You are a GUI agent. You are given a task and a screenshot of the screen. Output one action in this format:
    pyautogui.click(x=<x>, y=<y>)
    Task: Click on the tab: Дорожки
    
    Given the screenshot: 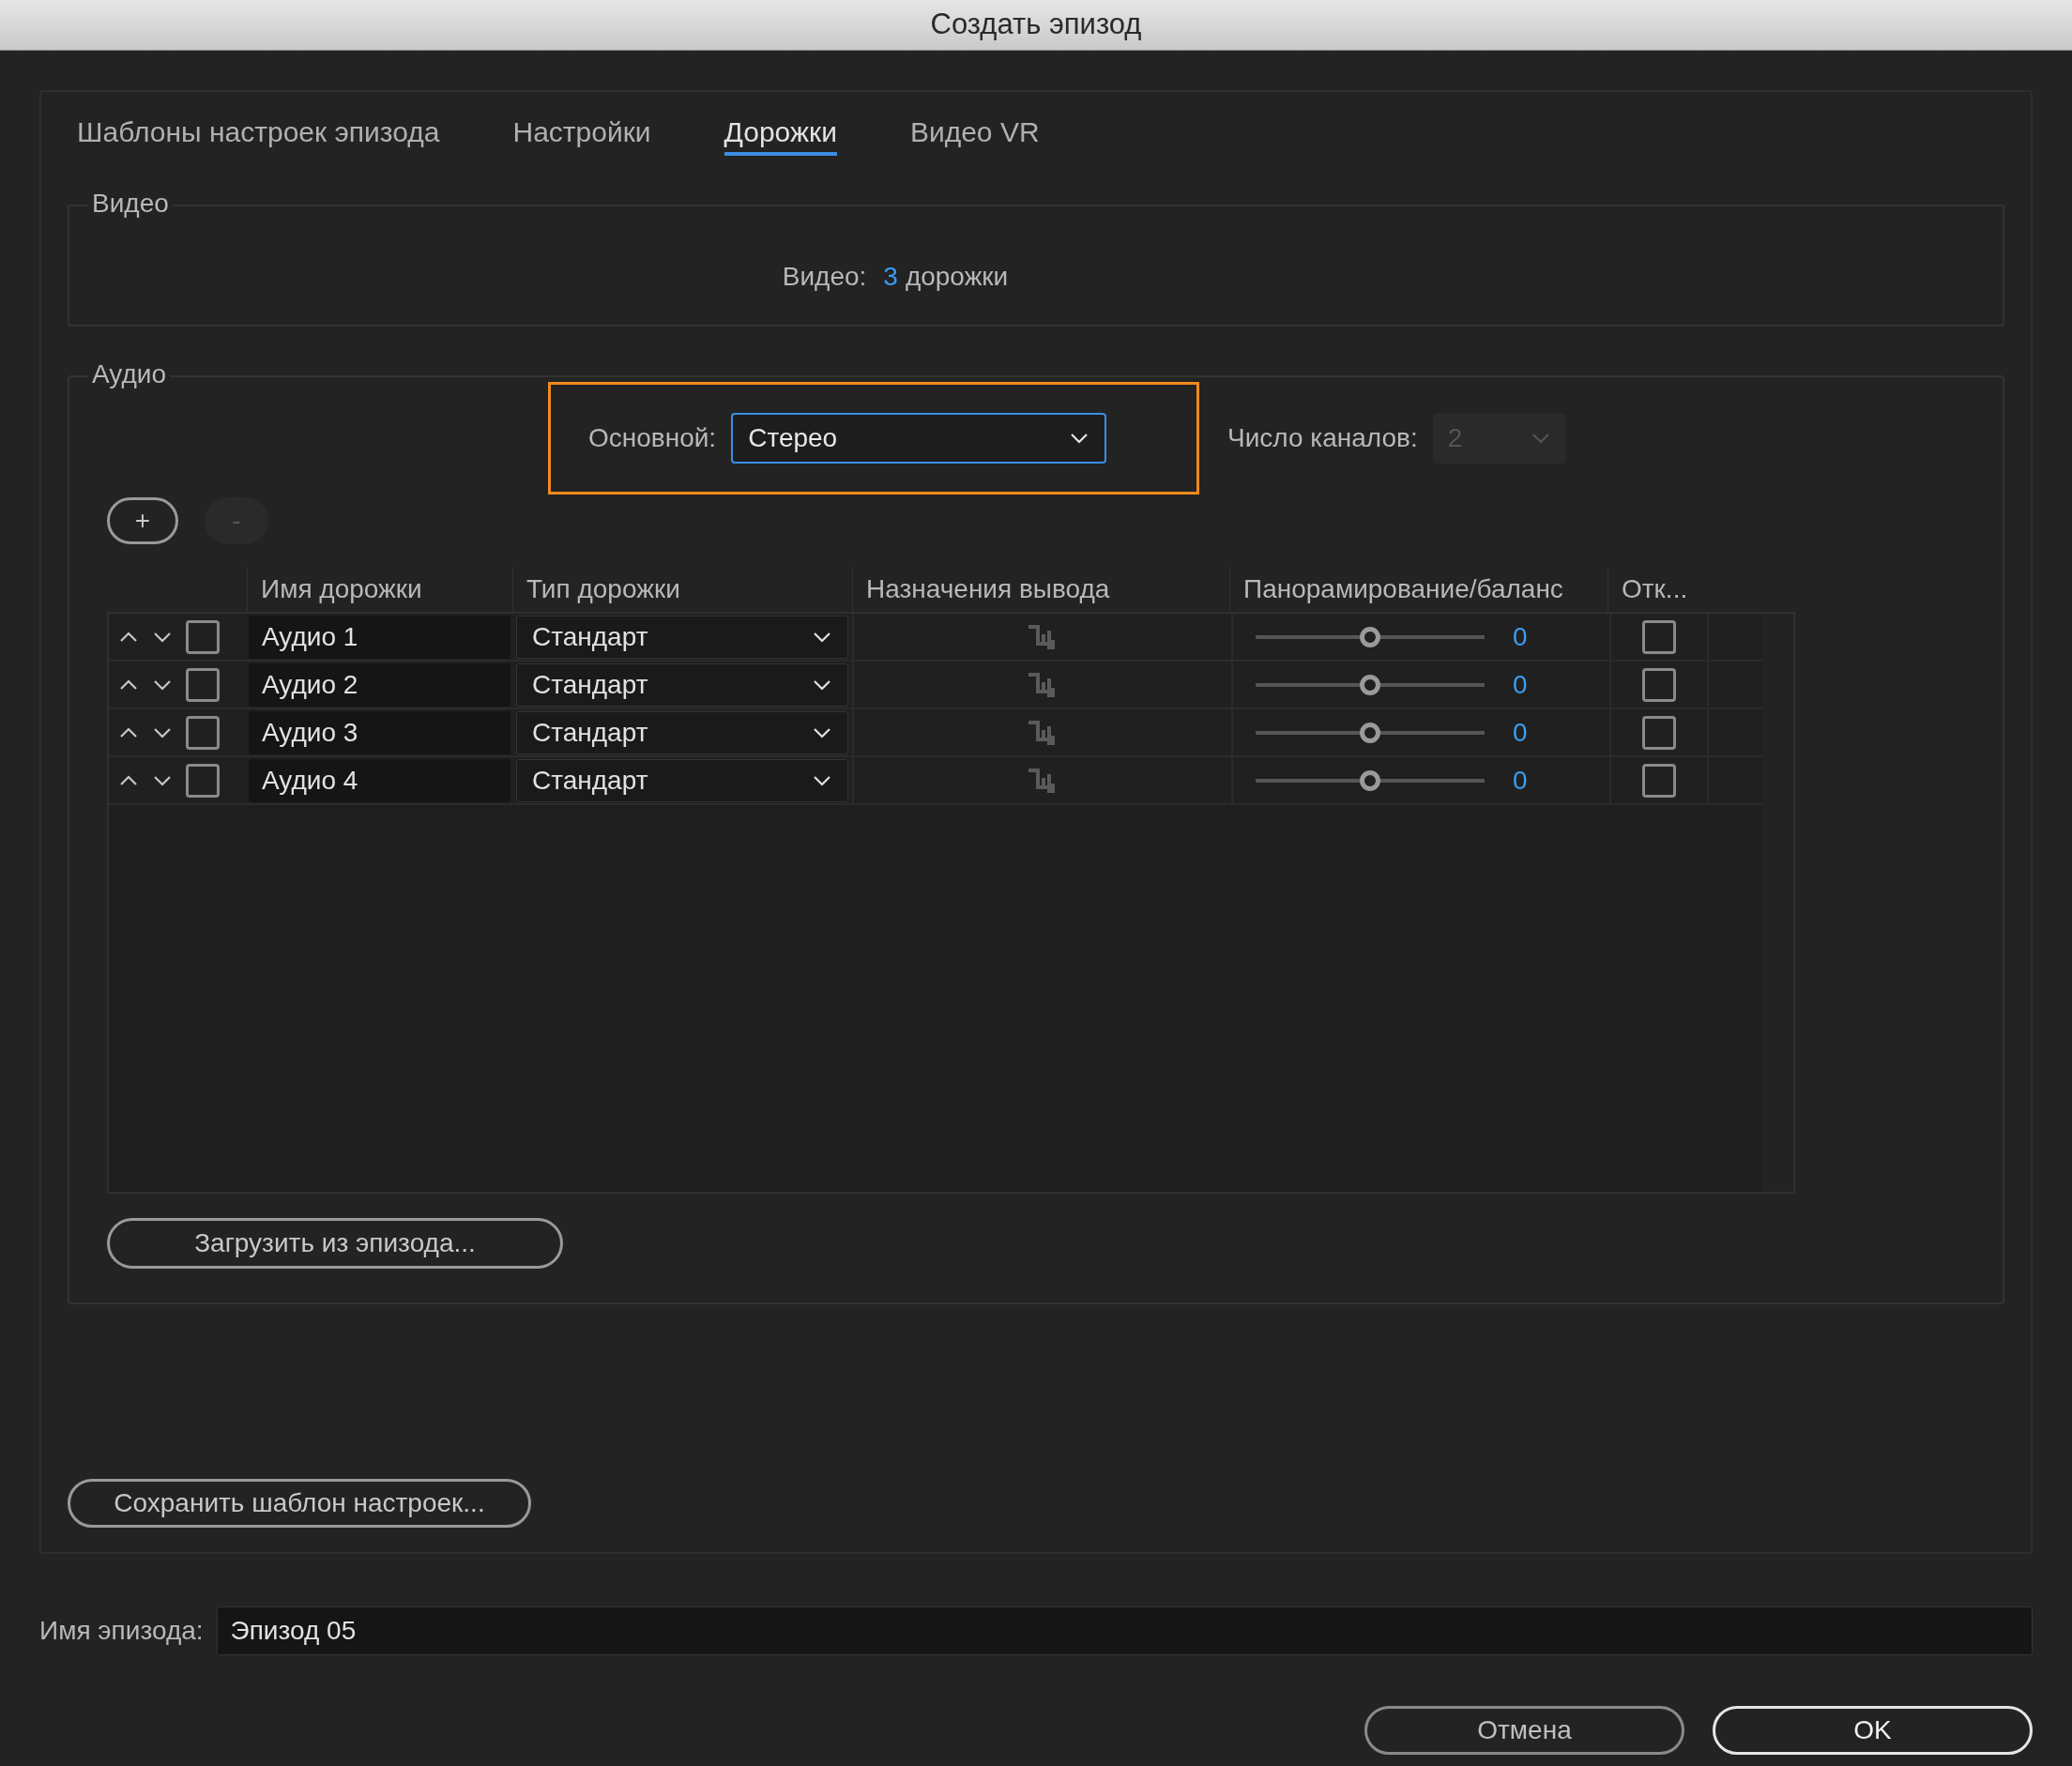 What is the action you would take?
    pyautogui.click(x=780, y=134)
    